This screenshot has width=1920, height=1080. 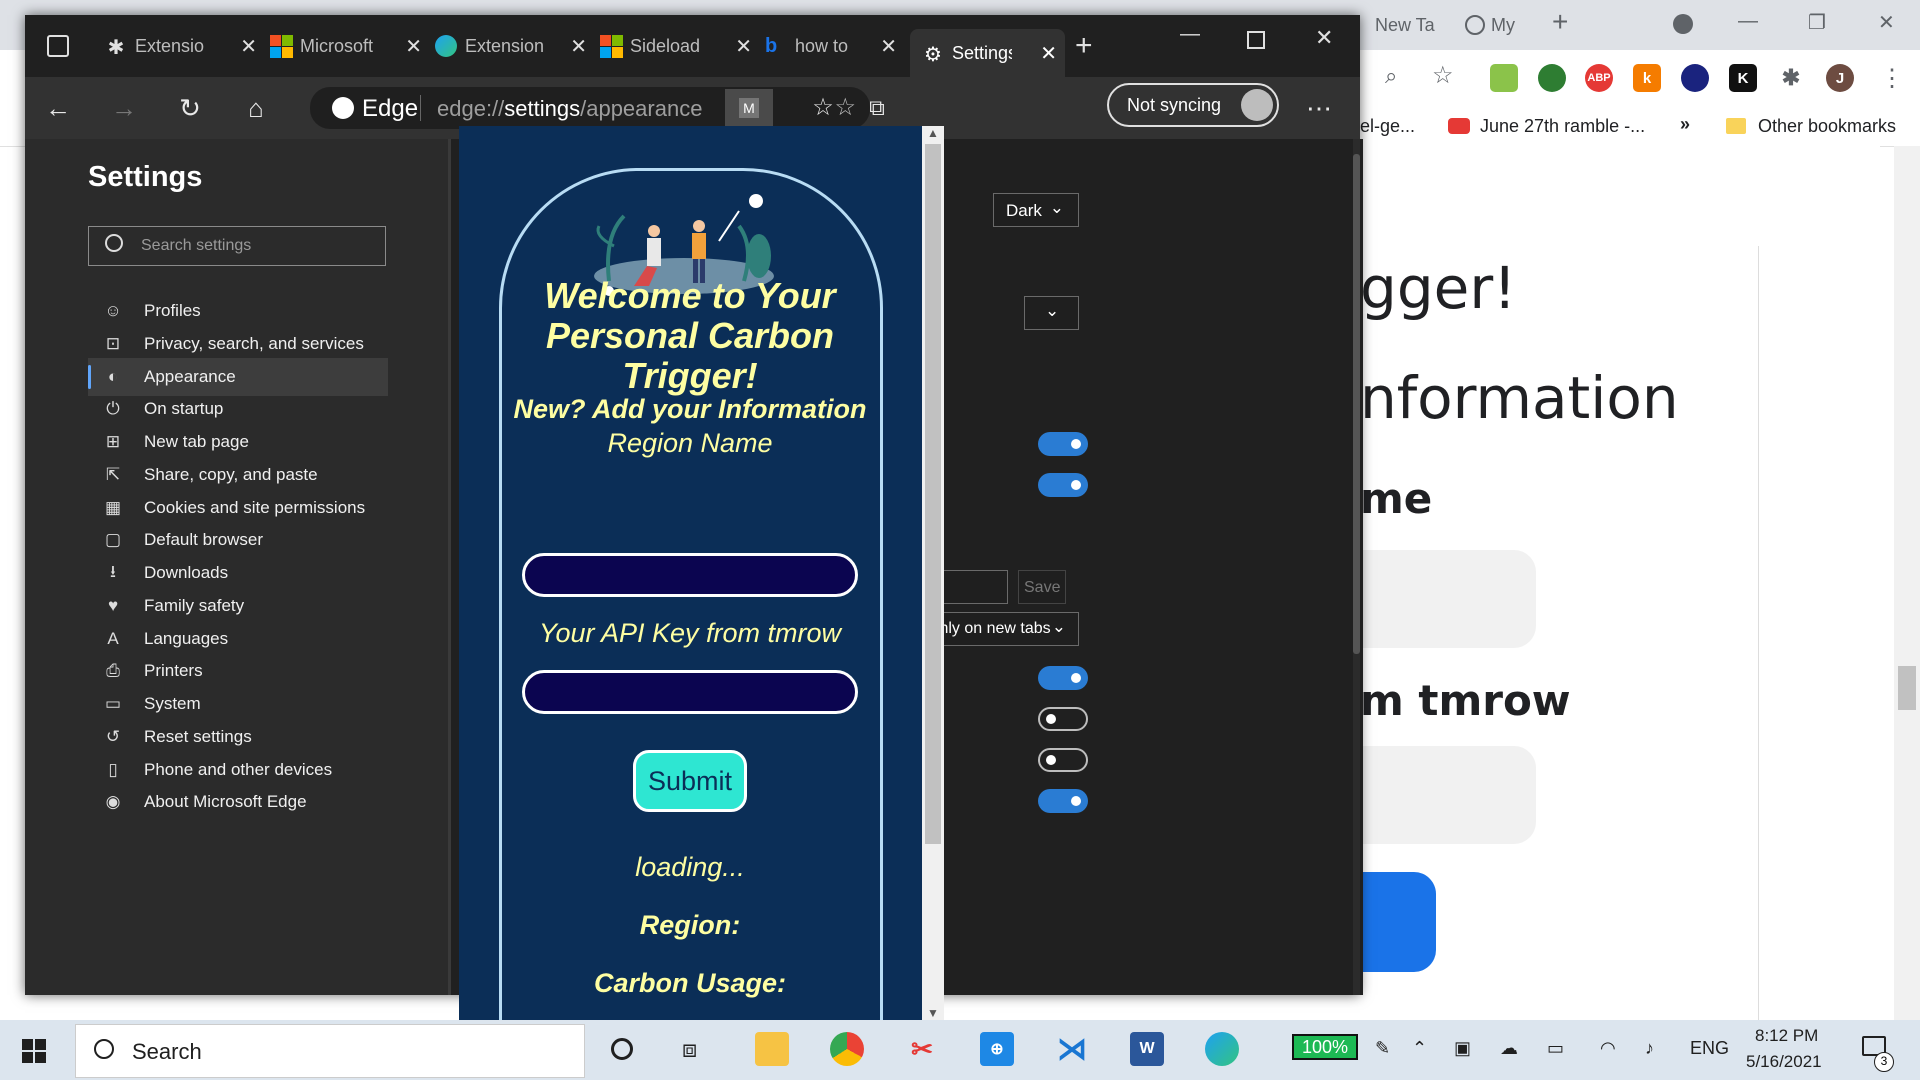 I want to click on theme-dropdown: Dark ⌄, so click(x=1036, y=210).